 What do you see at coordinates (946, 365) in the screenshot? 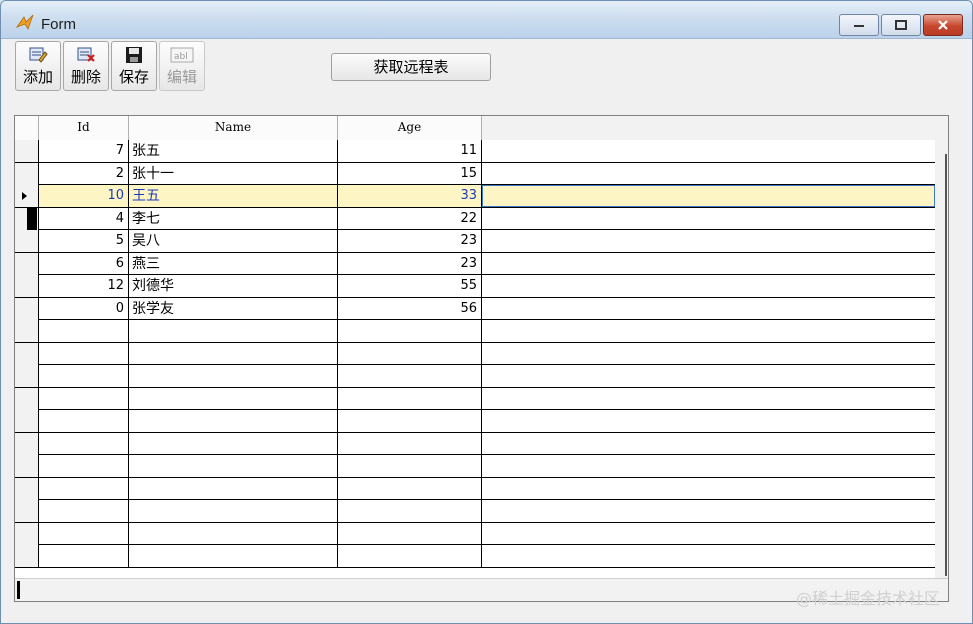
I see `vertical-scroll-thumb` at bounding box center [946, 365].